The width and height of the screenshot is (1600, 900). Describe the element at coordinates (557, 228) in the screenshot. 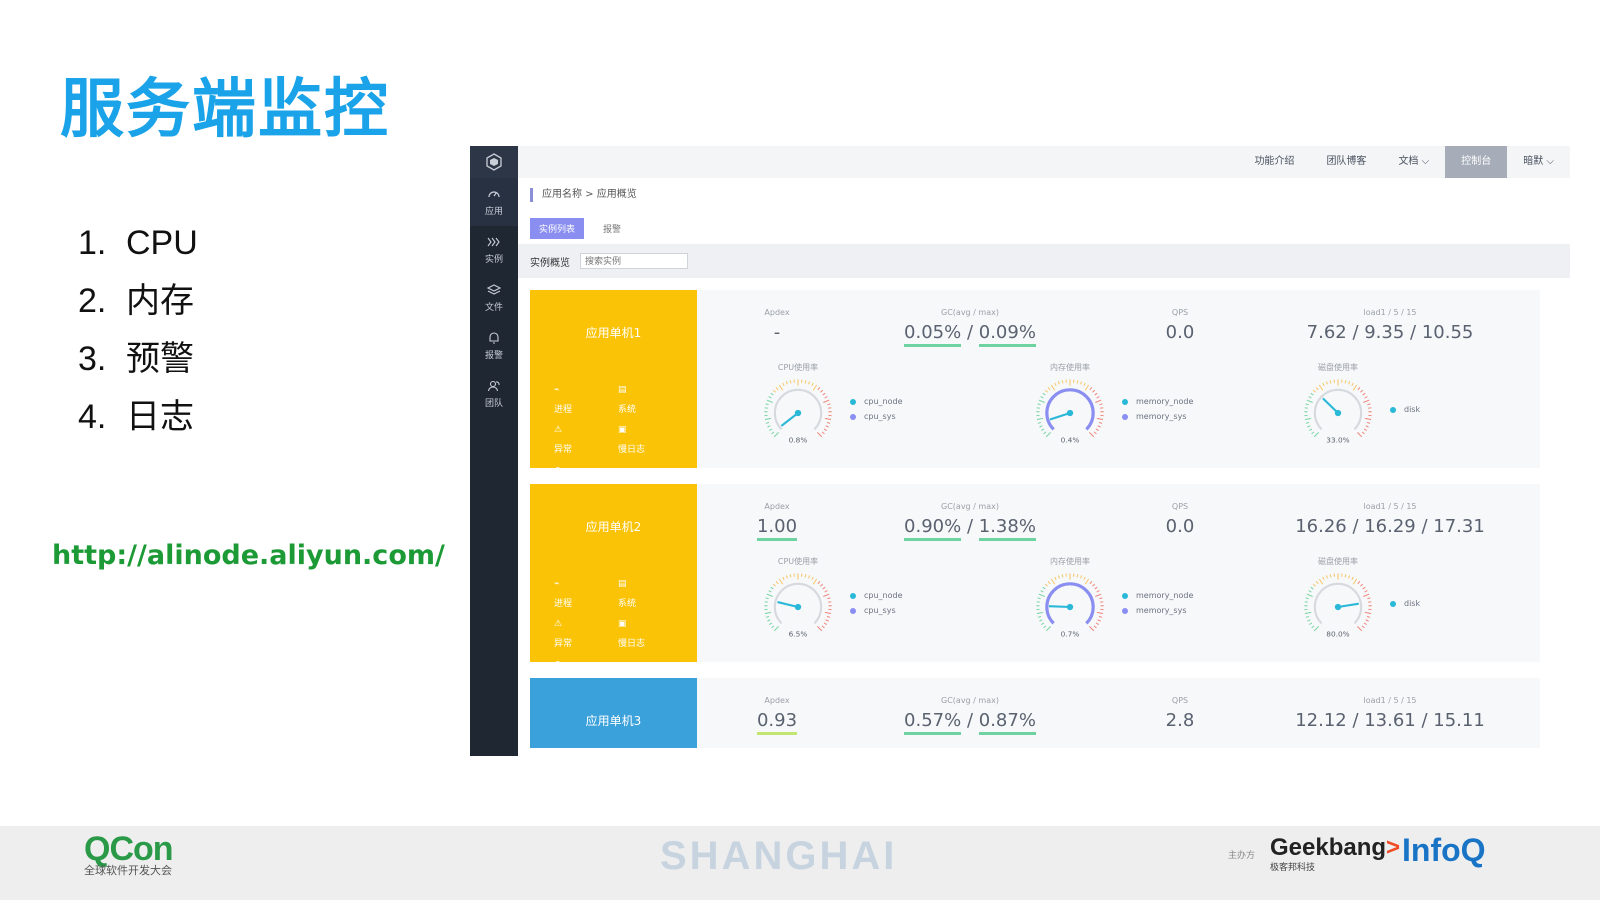

I see `tab-instance-list: 实例列表` at that location.